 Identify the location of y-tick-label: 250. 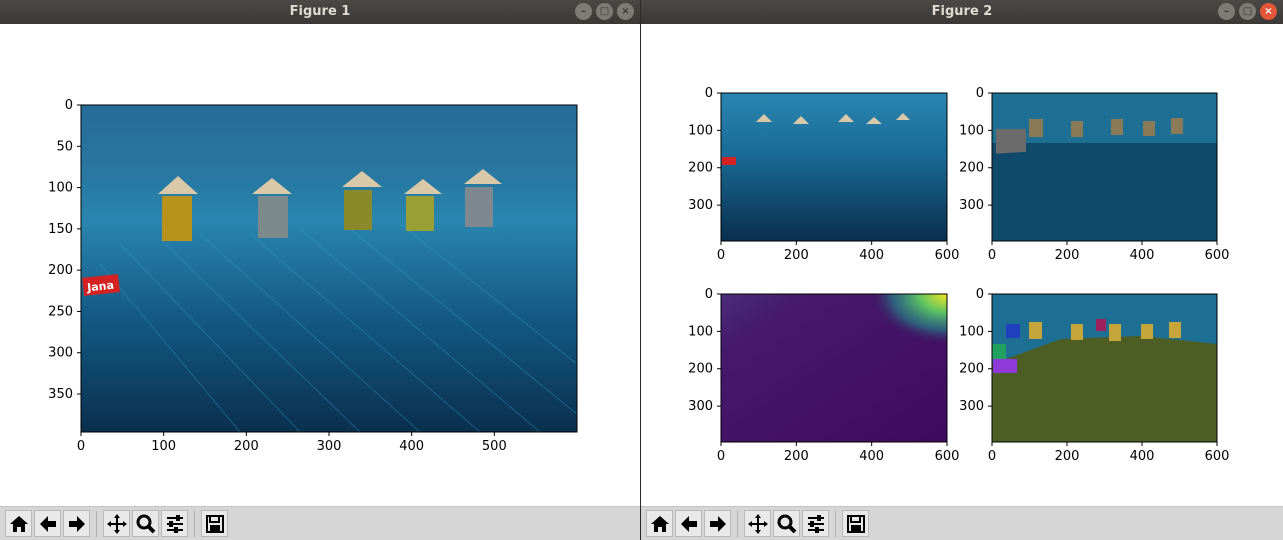
(60, 311).